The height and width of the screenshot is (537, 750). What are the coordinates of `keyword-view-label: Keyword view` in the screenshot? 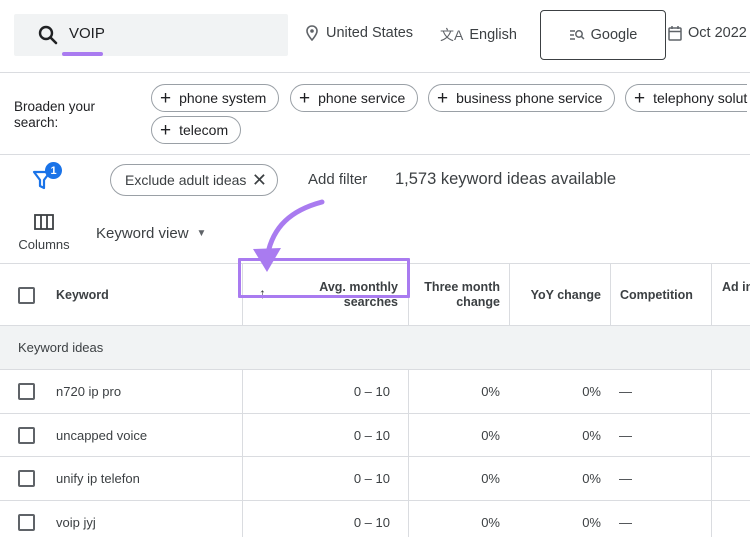 It's located at (142, 233).